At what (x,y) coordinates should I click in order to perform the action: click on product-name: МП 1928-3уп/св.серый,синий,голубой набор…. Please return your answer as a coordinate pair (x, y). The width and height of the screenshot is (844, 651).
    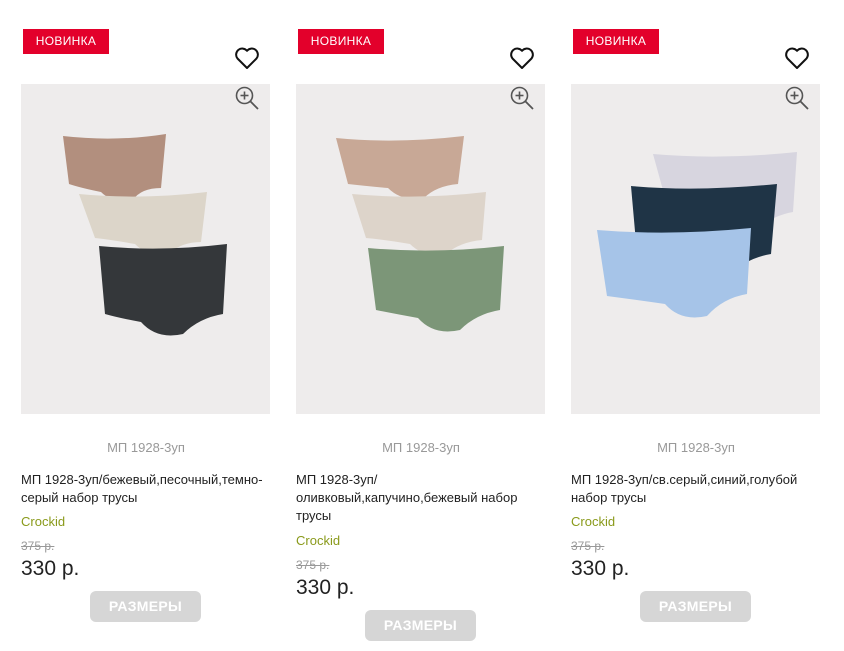
    Looking at the image, I should click on (696, 489).